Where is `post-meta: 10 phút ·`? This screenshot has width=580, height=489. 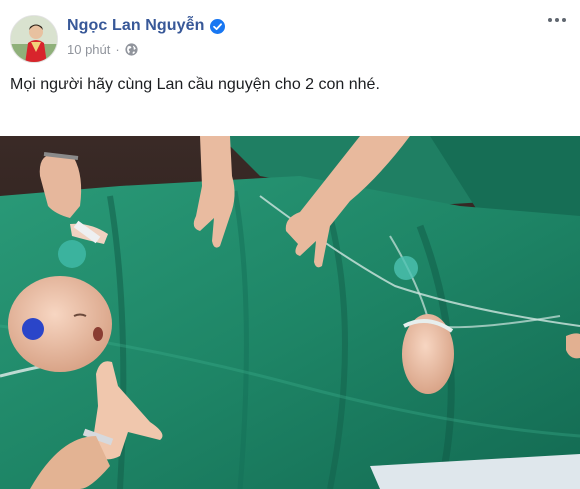
post-meta: 10 phút · is located at coordinates (102, 49).